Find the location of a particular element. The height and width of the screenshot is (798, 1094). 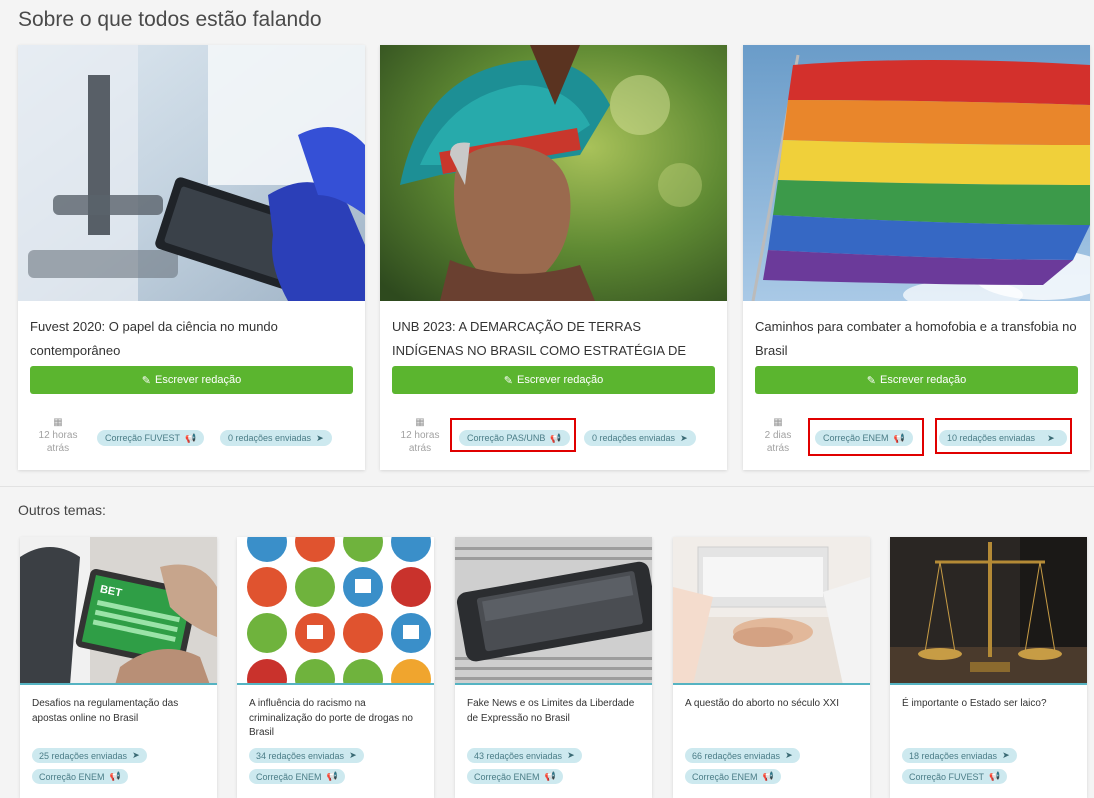

sent-count-badge: 34 redações enviadas ➤ is located at coordinates (306, 755).